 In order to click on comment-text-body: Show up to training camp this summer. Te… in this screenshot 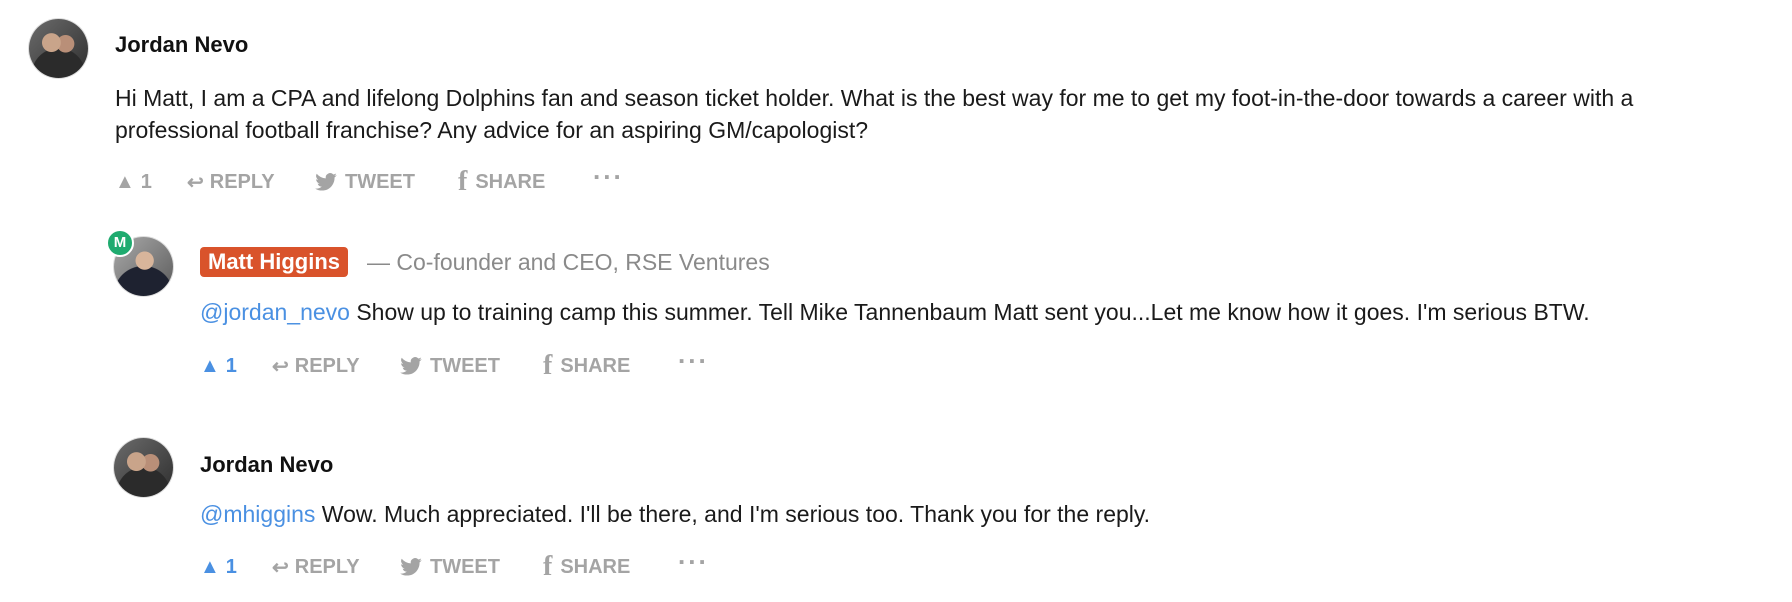, I will do `click(969, 312)`.